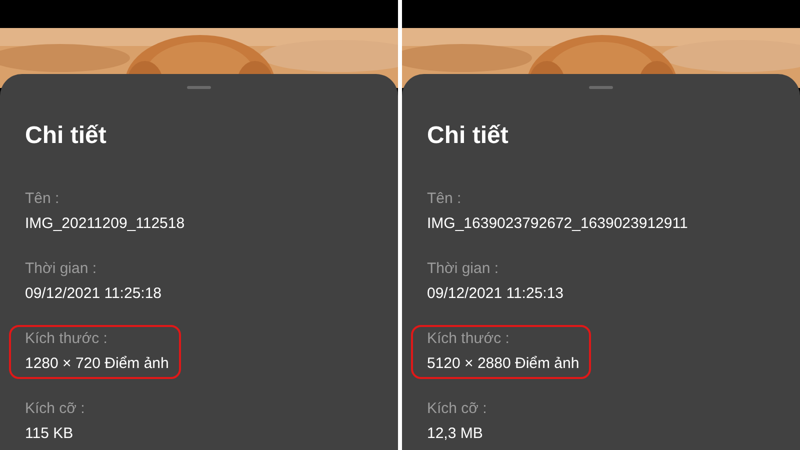 This screenshot has width=800, height=450. What do you see at coordinates (97, 364) in the screenshot?
I see `field-value: 1280 × 720 Điểm ảnh` at bounding box center [97, 364].